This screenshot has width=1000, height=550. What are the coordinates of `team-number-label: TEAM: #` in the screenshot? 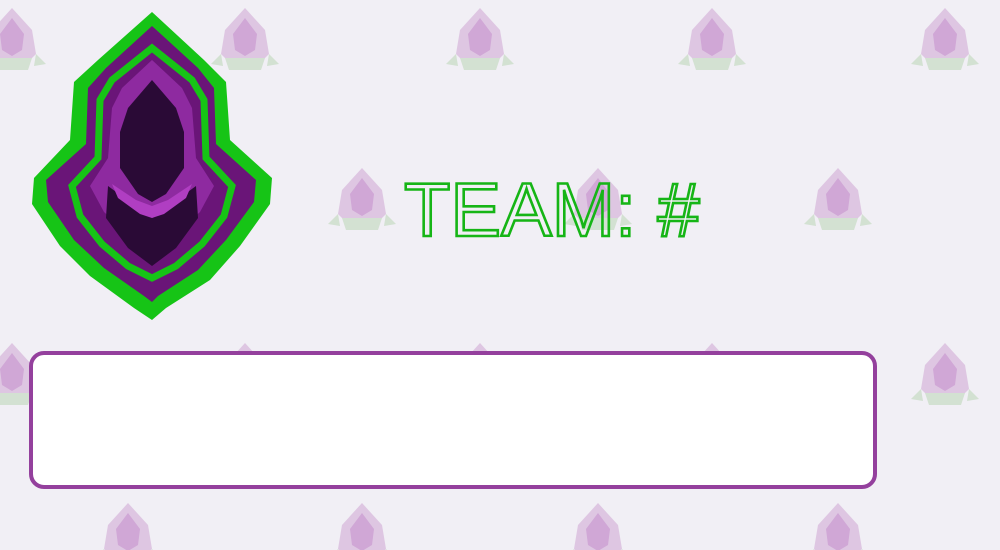 It's located at (552, 208).